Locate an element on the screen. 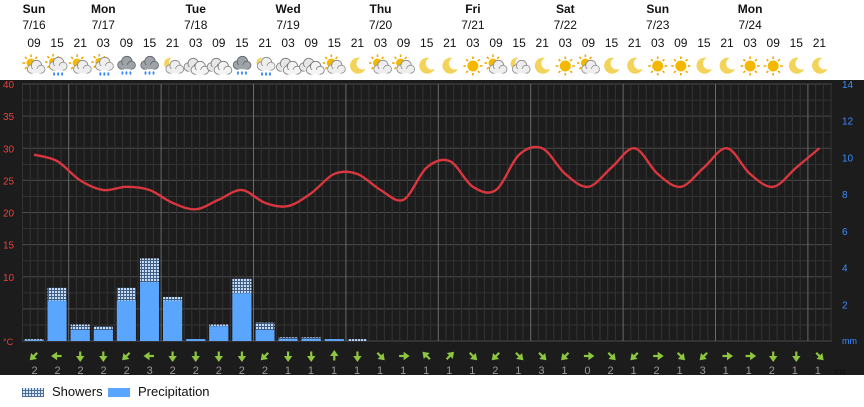 The image size is (864, 407). cloud-shape is located at coordinates (126, 62).